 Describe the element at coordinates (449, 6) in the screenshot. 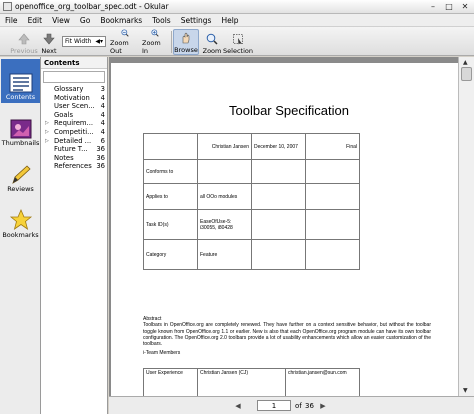

I see `maximize-button: □` at that location.